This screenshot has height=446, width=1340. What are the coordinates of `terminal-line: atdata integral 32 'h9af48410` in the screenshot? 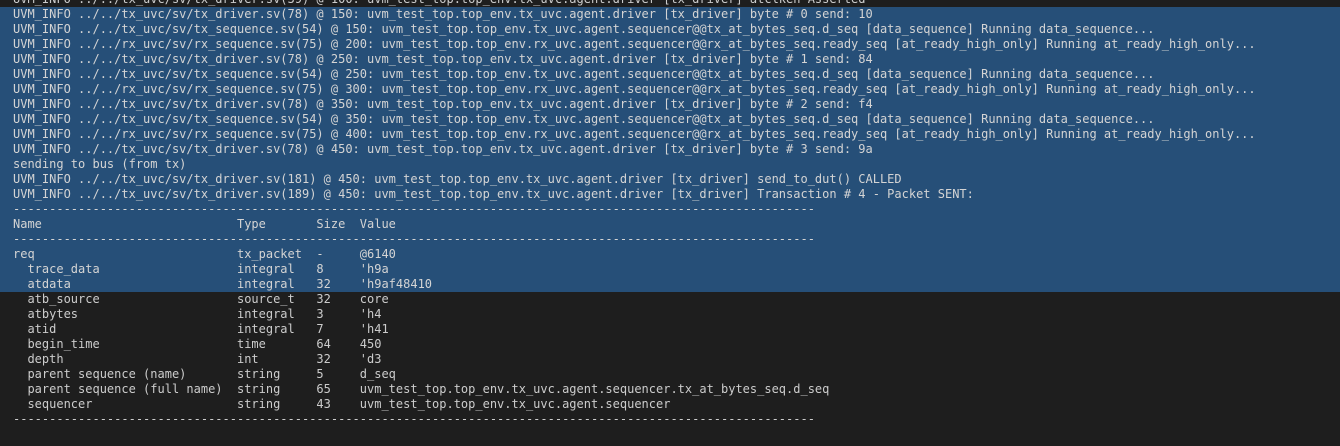 It's located at (670, 284).